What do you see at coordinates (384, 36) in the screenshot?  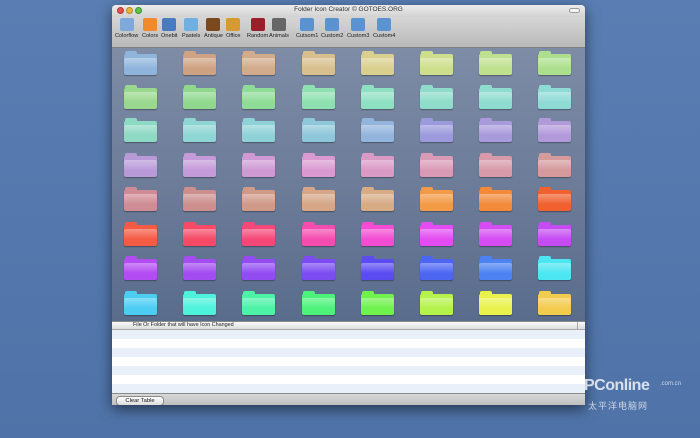 I see `toolbar-item-label: Custom4` at bounding box center [384, 36].